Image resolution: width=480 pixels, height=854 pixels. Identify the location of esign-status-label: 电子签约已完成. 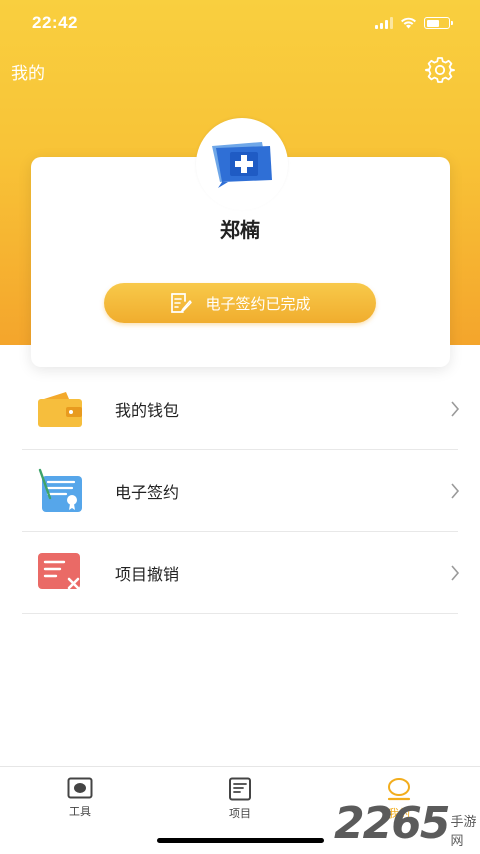
(258, 303).